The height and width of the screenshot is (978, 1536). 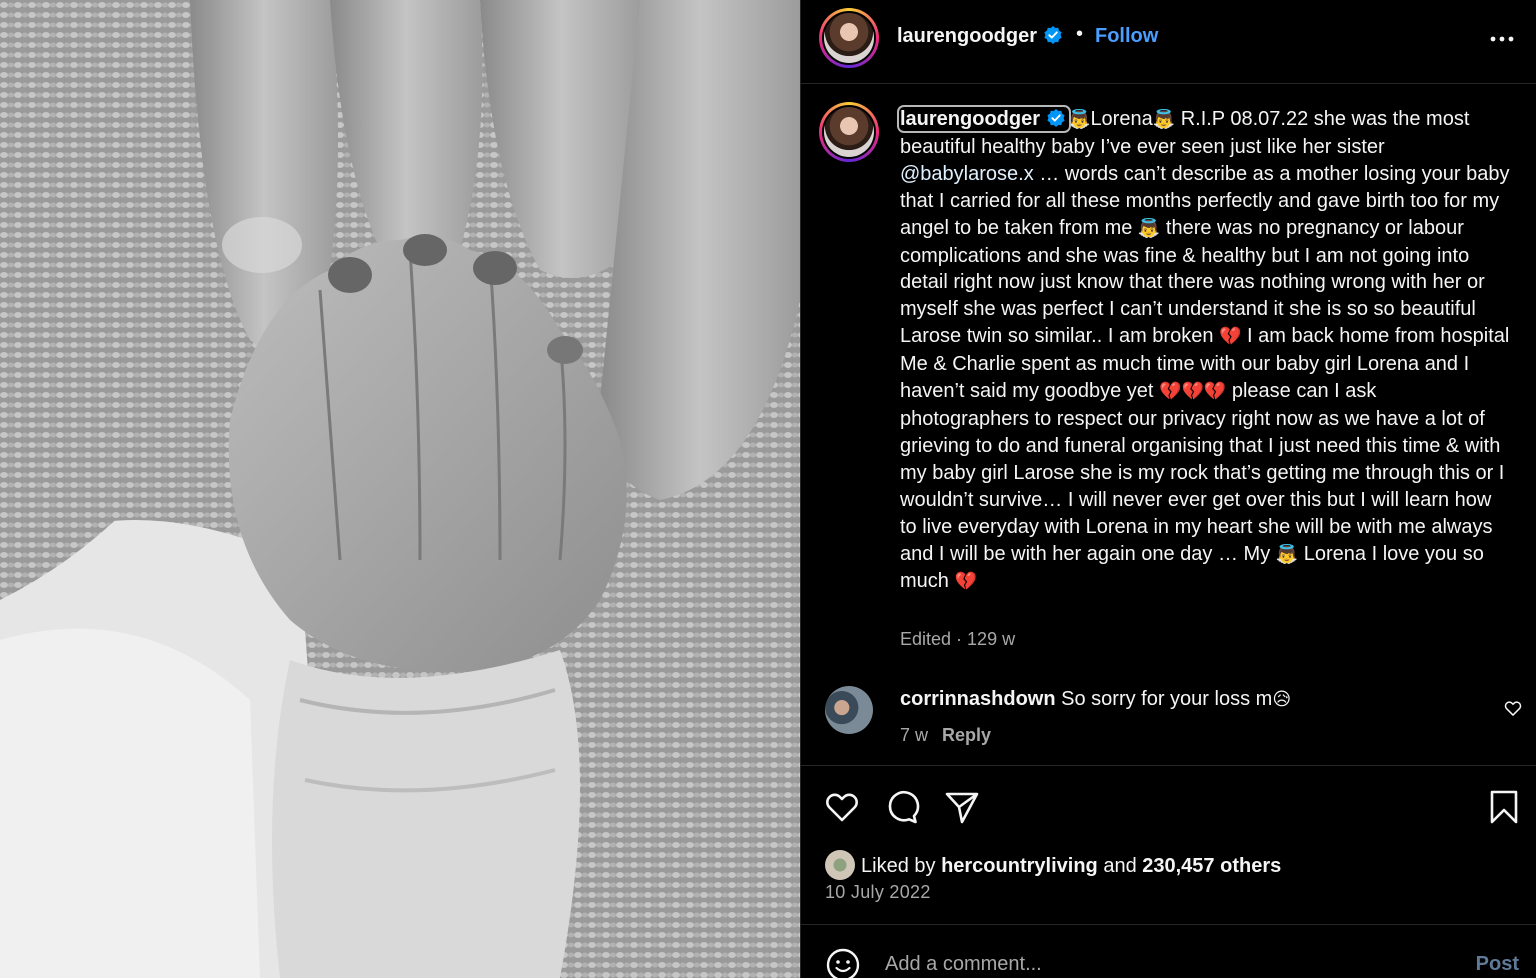 I want to click on comment-age: 7 w, so click(x=914, y=735).